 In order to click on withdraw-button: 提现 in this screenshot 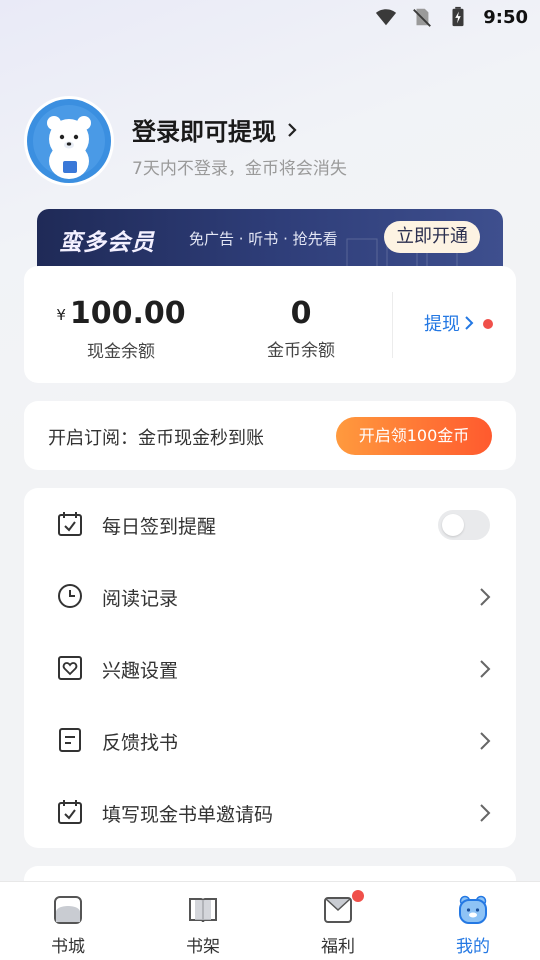, I will do `click(449, 323)`.